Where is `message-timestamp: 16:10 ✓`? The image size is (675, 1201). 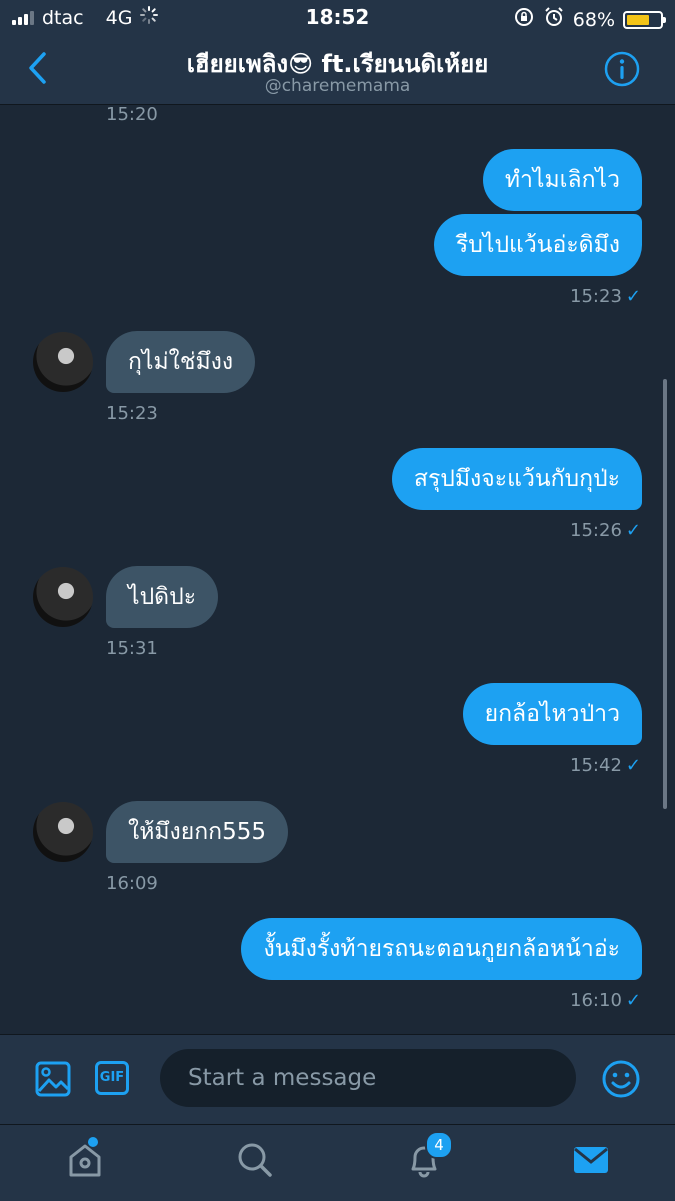 message-timestamp: 16:10 ✓ is located at coordinates (605, 1000).